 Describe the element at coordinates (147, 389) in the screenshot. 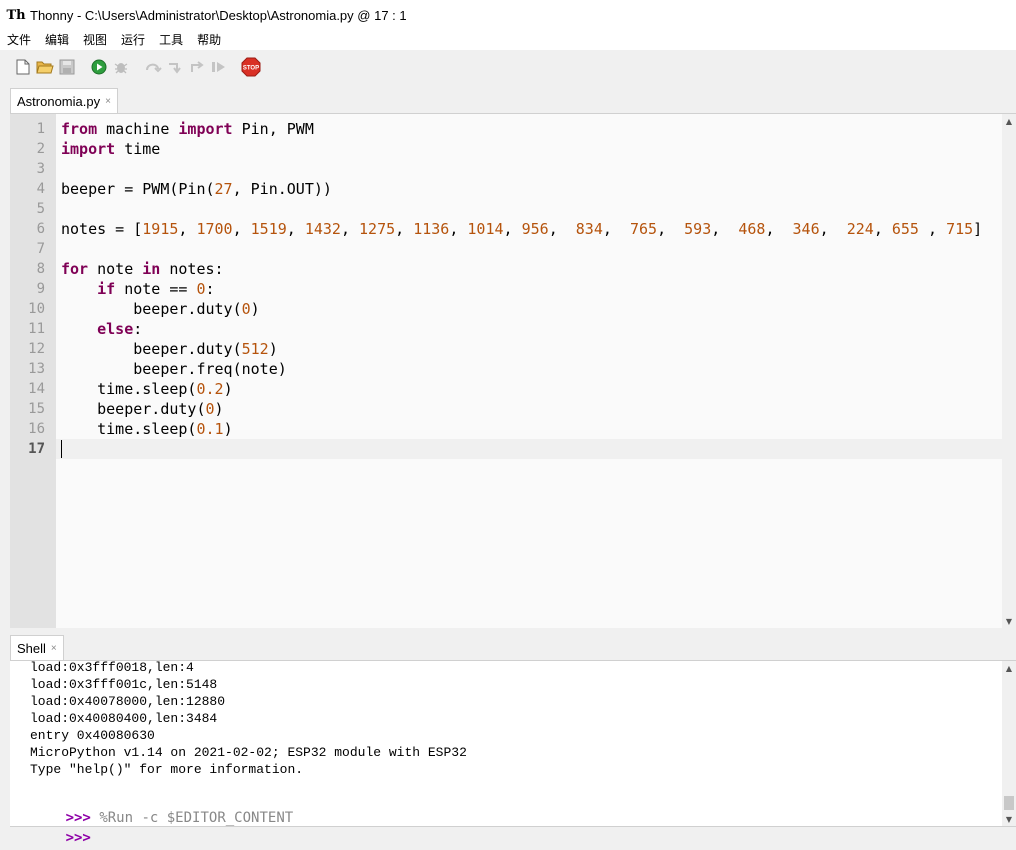

I see `code-line: time.sleep(0.2)` at that location.